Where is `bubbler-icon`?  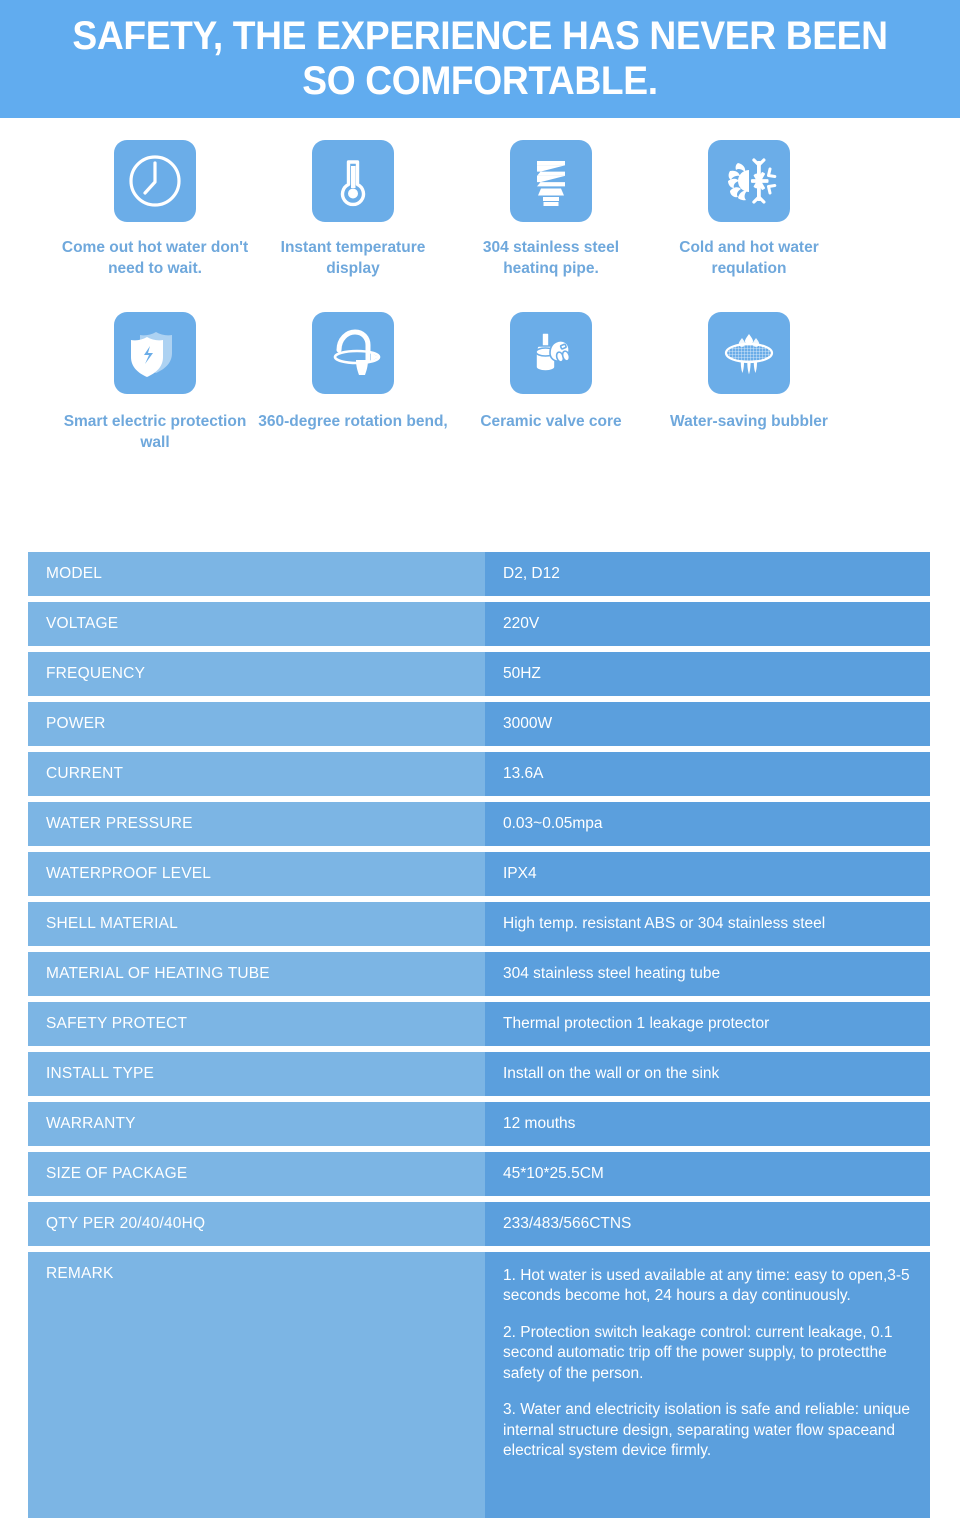
bubbler-icon is located at coordinates (749, 353).